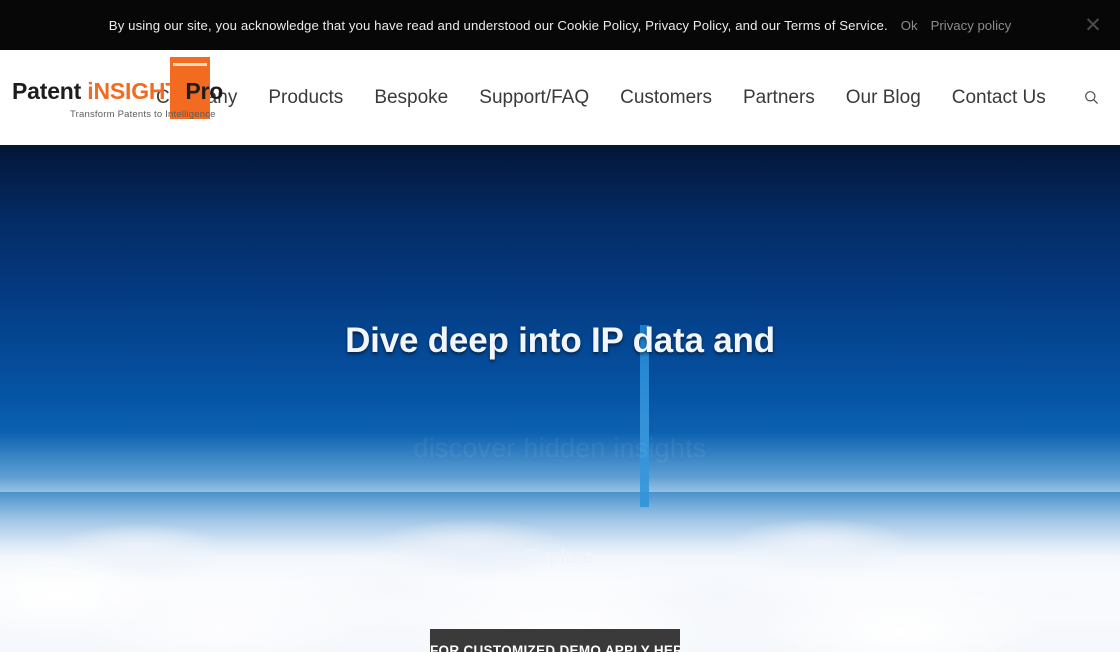  I want to click on close-icon: ✕, so click(1093, 25).